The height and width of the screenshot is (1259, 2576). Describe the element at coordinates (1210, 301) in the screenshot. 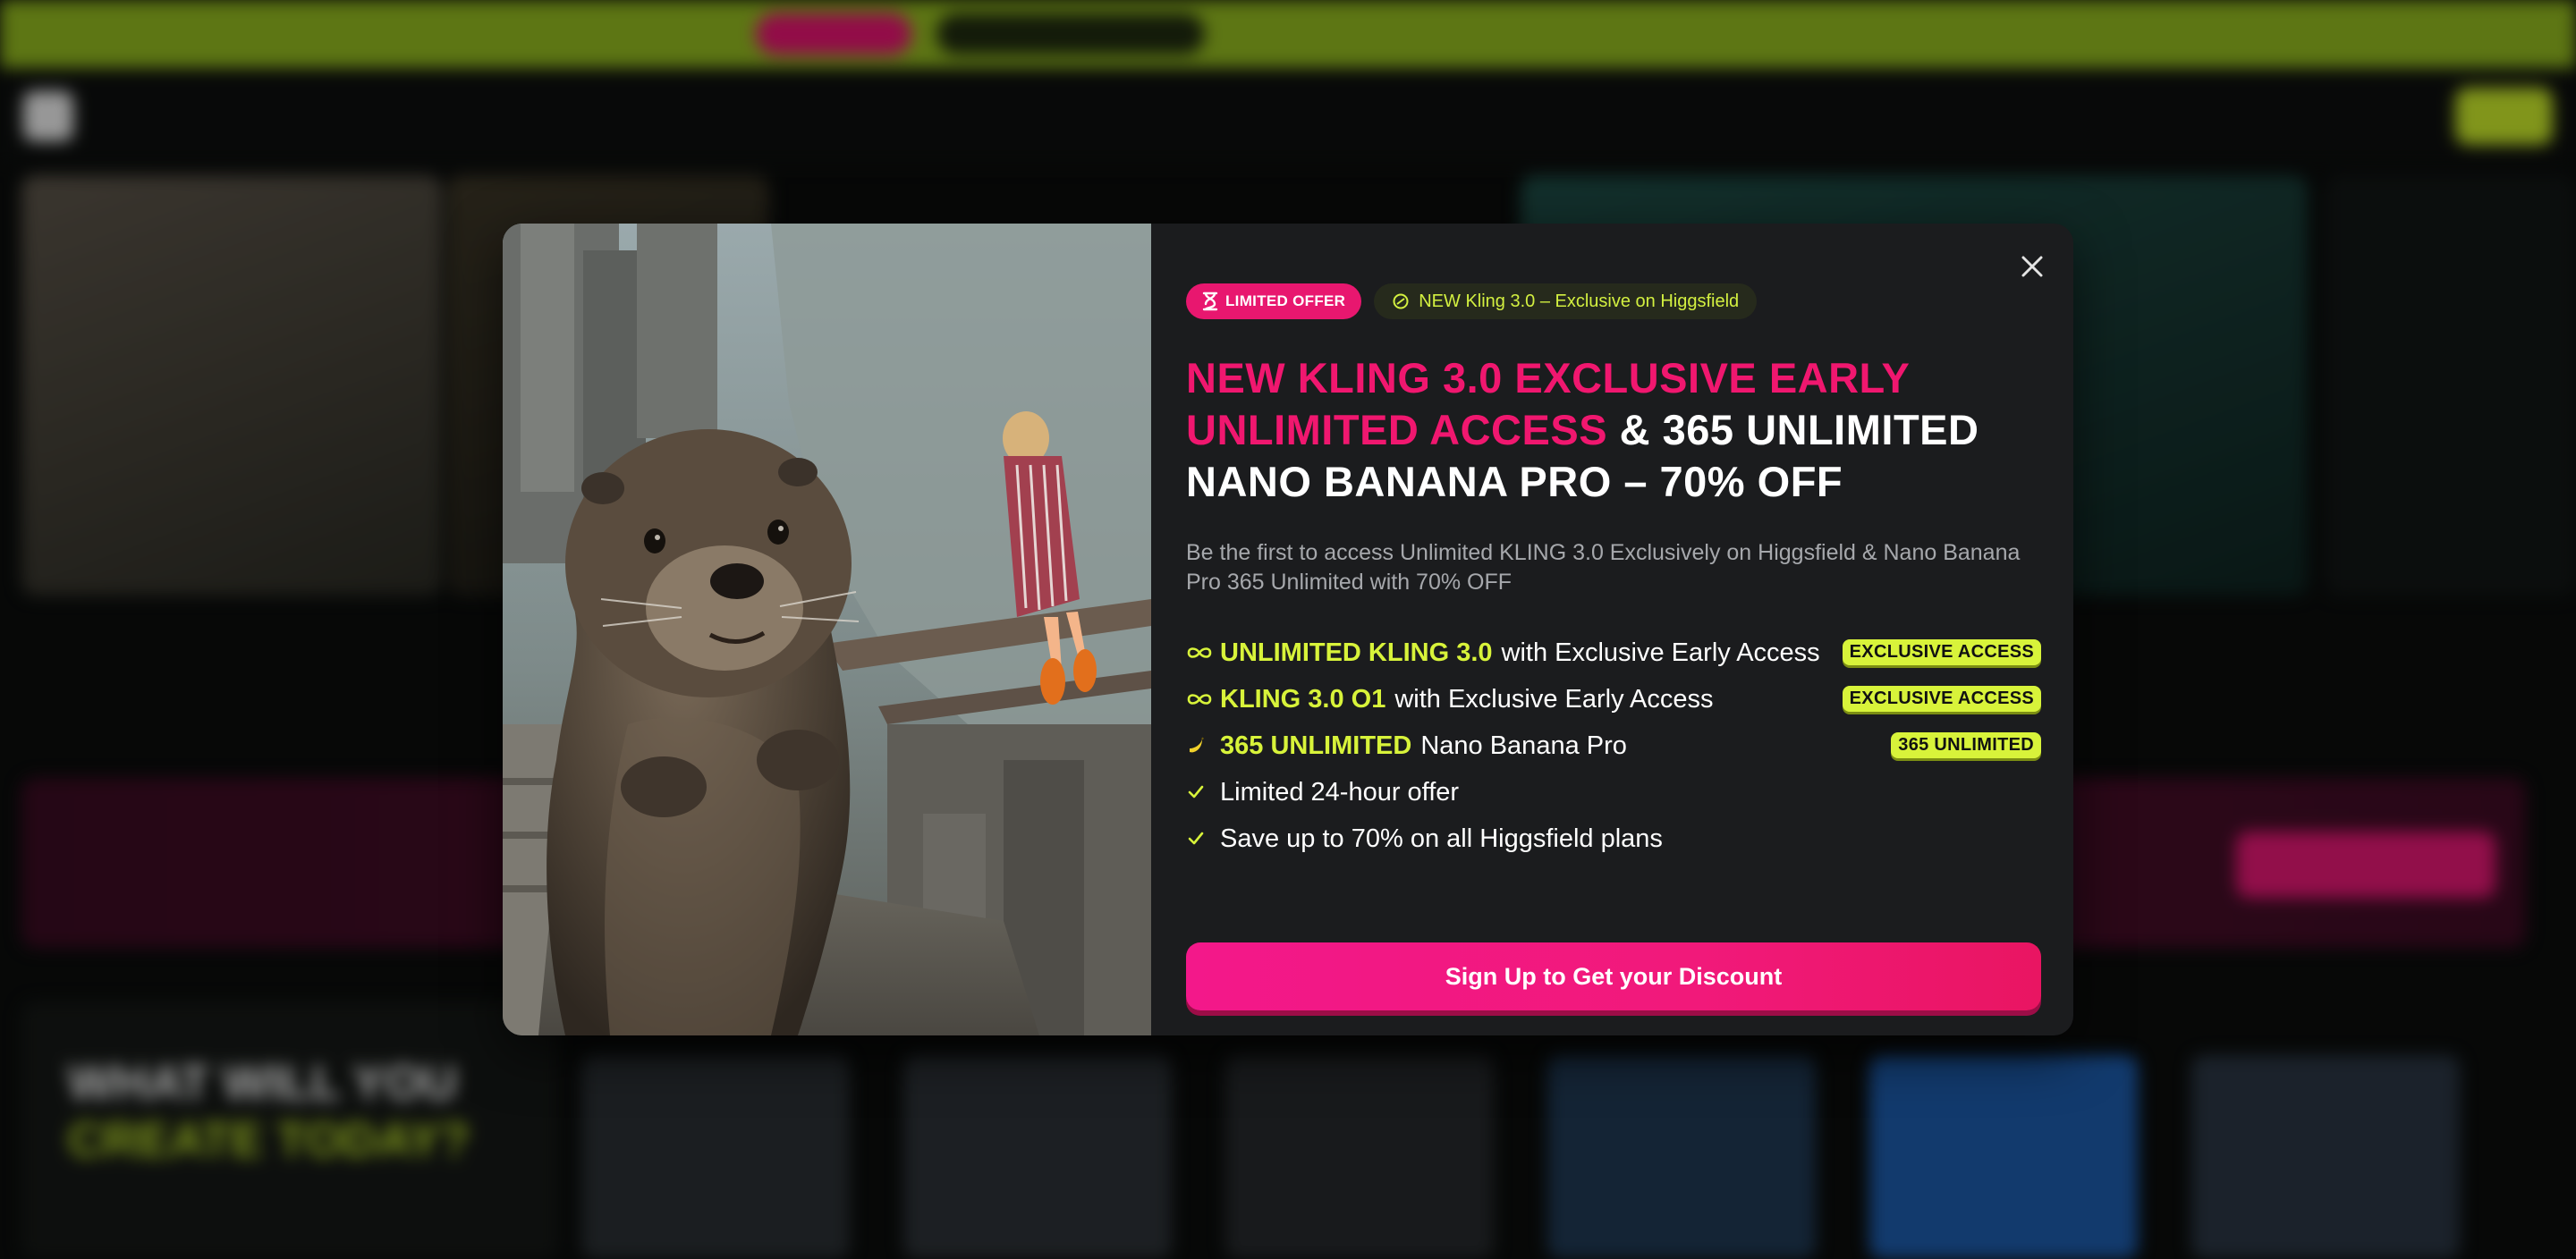

I see `hourglass-icon` at that location.